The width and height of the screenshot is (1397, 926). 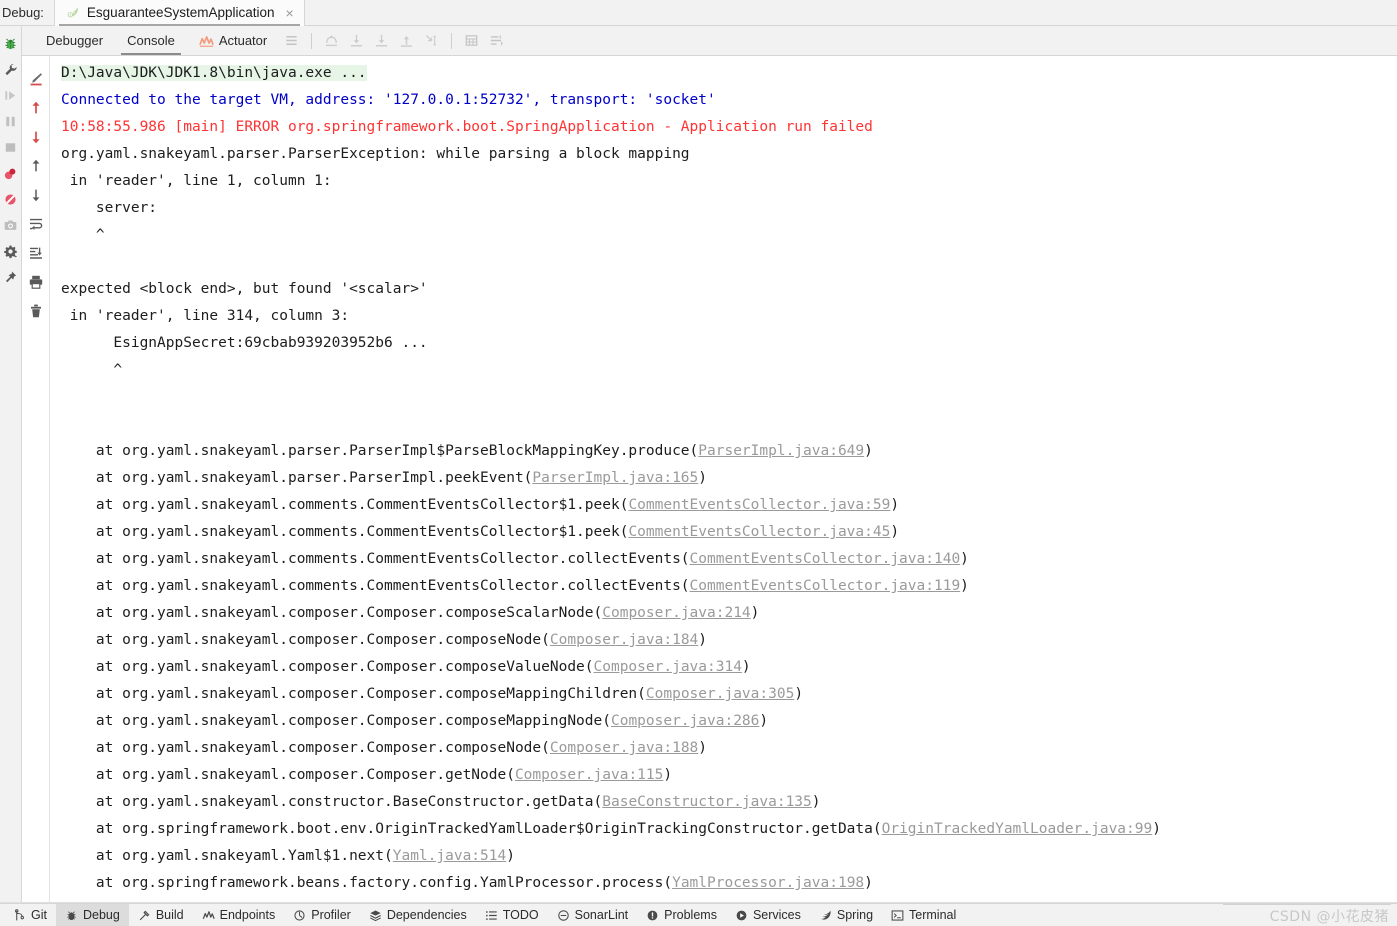 I want to click on console-line: server:, so click(x=729, y=208).